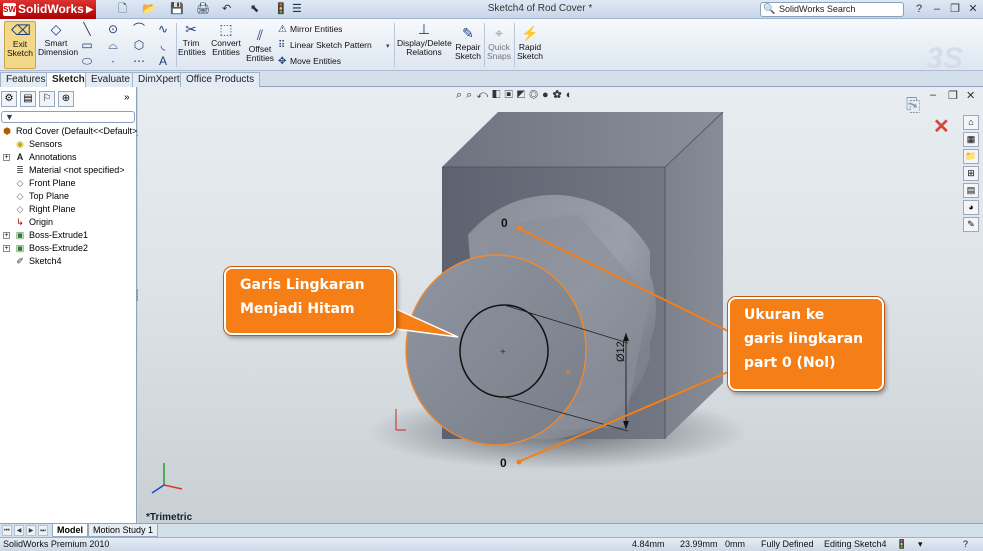 The image size is (983, 551). Describe the element at coordinates (7, 530) in the screenshot. I see `first-tab-icon: ⏮` at that location.